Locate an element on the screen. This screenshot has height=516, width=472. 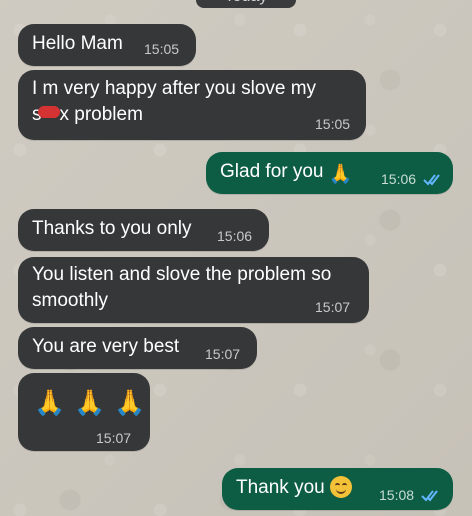
emoji-row: 🙏 🙏 🙏 is located at coordinates (89, 403).